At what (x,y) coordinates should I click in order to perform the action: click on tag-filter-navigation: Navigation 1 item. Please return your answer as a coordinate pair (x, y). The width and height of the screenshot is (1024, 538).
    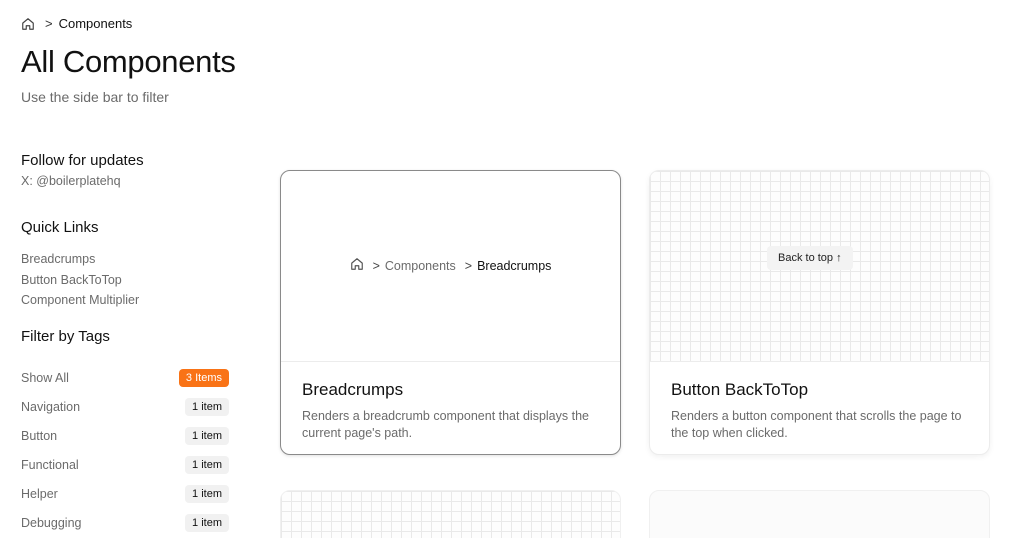
    Looking at the image, I should click on (125, 406).